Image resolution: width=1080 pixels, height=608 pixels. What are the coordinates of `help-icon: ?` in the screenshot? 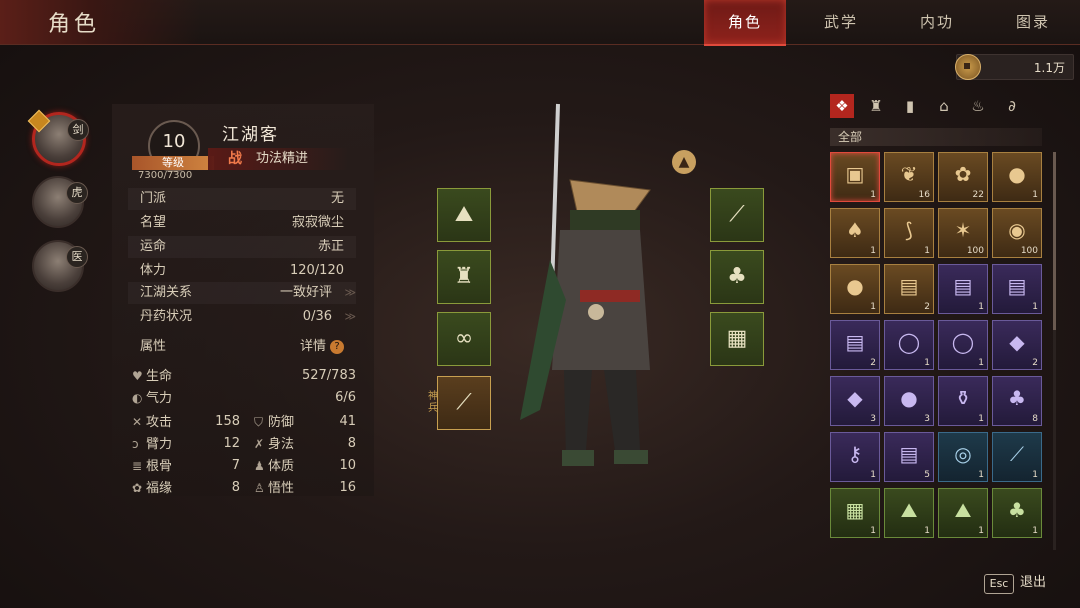 It's located at (337, 346).